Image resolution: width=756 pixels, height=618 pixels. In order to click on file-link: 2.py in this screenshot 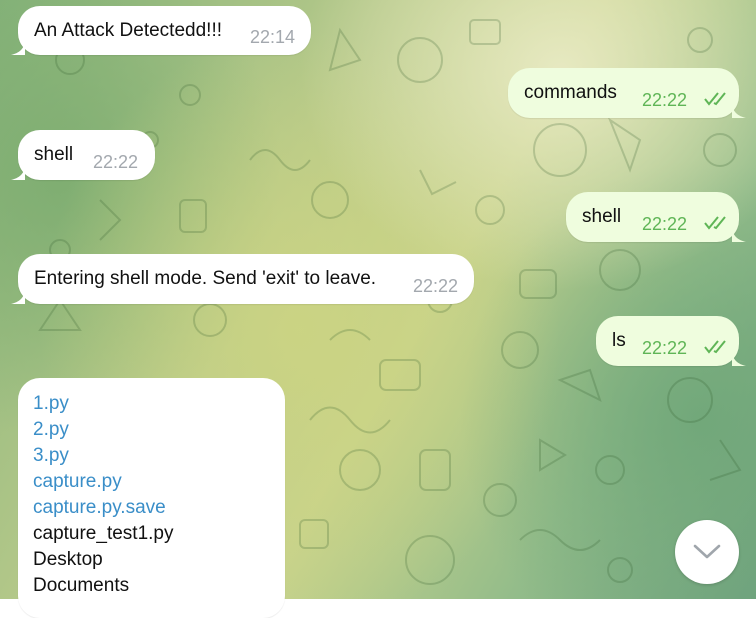, I will do `click(103, 430)`.